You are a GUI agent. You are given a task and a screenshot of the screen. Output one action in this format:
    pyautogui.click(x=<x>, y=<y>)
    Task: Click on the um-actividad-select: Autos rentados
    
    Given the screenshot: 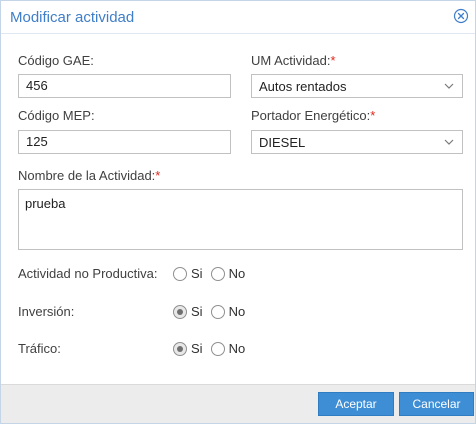 What is the action you would take?
    pyautogui.click(x=357, y=86)
    